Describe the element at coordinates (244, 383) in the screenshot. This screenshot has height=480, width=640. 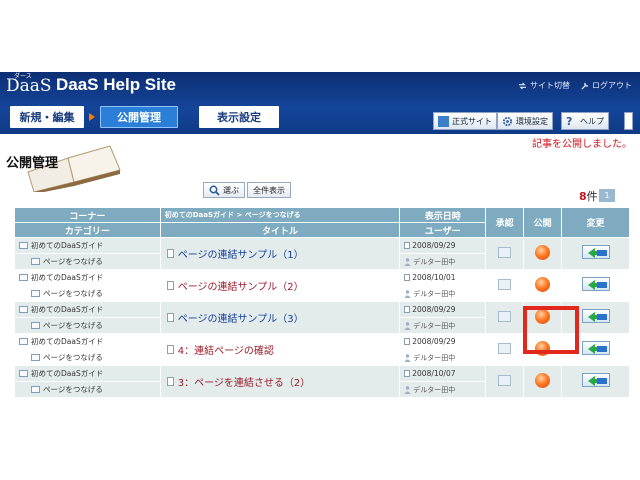
I see `article-title: 3：ページを連結させる（2）` at that location.